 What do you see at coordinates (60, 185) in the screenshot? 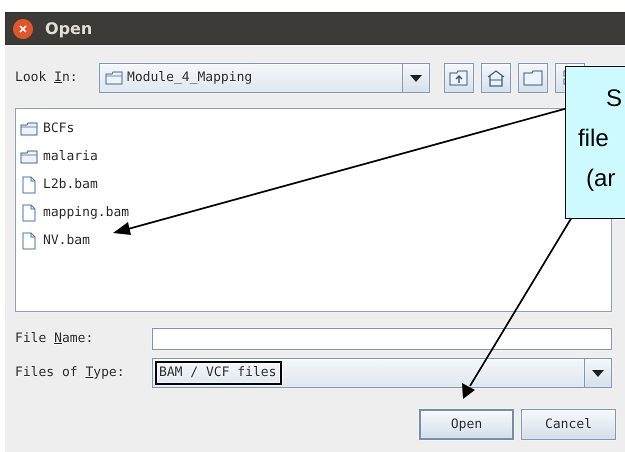
I see `file-item: L2b.bam` at bounding box center [60, 185].